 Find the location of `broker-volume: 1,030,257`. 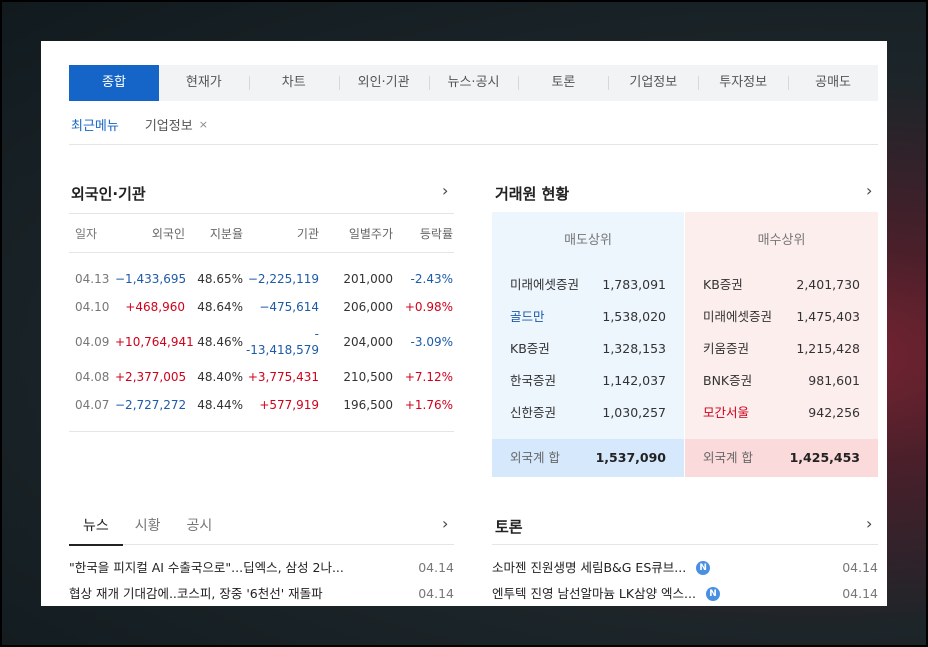

broker-volume: 1,030,257 is located at coordinates (634, 412).